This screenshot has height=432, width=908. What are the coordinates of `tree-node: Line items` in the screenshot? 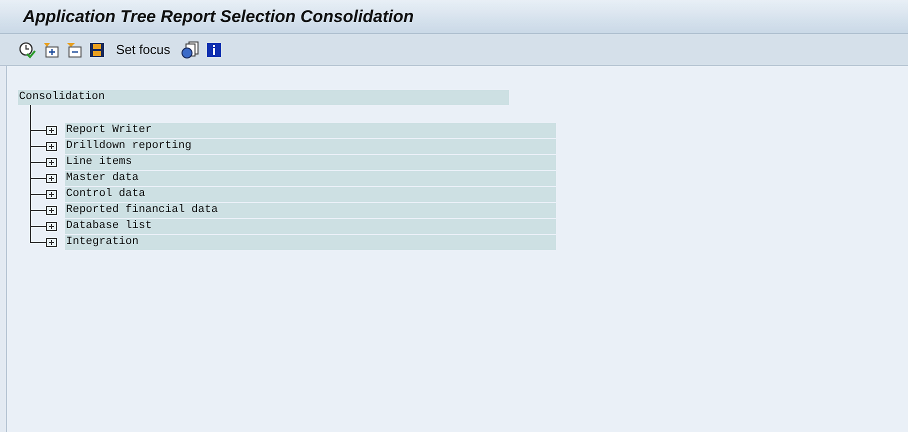 It's located at (310, 162).